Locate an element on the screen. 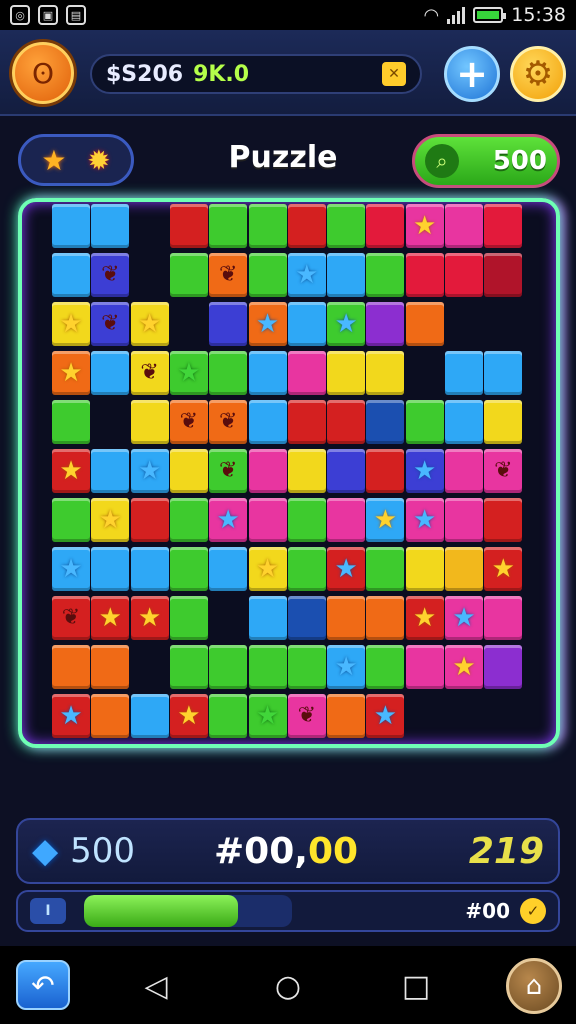 The width and height of the screenshot is (576, 1024). score-pill: ⌕ 500 is located at coordinates (486, 161).